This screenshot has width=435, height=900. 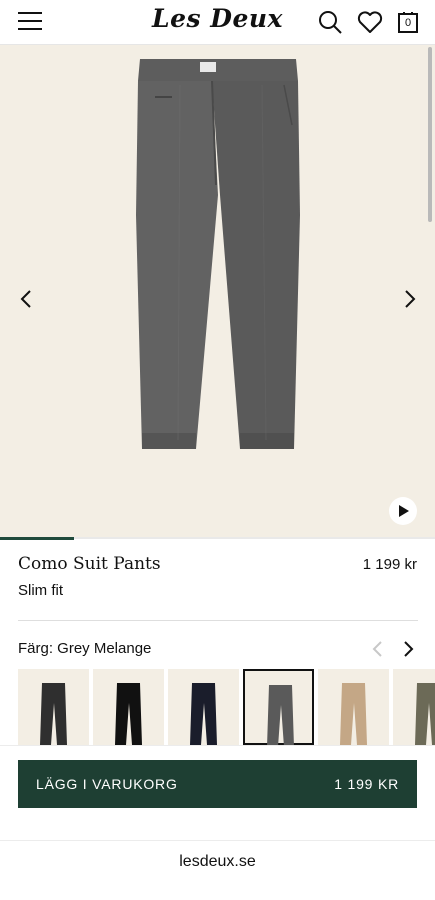 What do you see at coordinates (414, 707) in the screenshot?
I see `color-swatch-olive` at bounding box center [414, 707].